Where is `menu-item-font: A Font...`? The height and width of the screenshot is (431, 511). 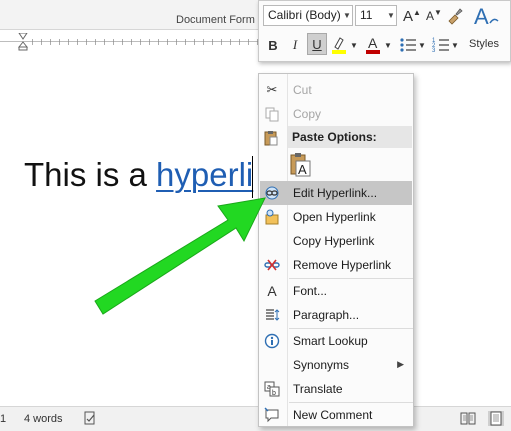
menu-item-font: A Font... is located at coordinates (336, 291).